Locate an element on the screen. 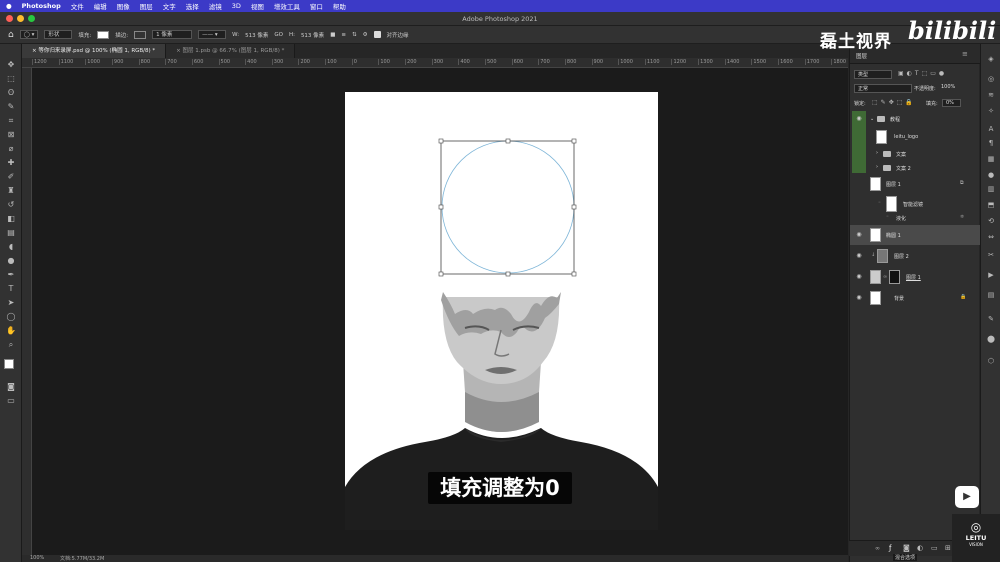 The image size is (1000, 562). chevron-right-icon: › is located at coordinates (877, 167).